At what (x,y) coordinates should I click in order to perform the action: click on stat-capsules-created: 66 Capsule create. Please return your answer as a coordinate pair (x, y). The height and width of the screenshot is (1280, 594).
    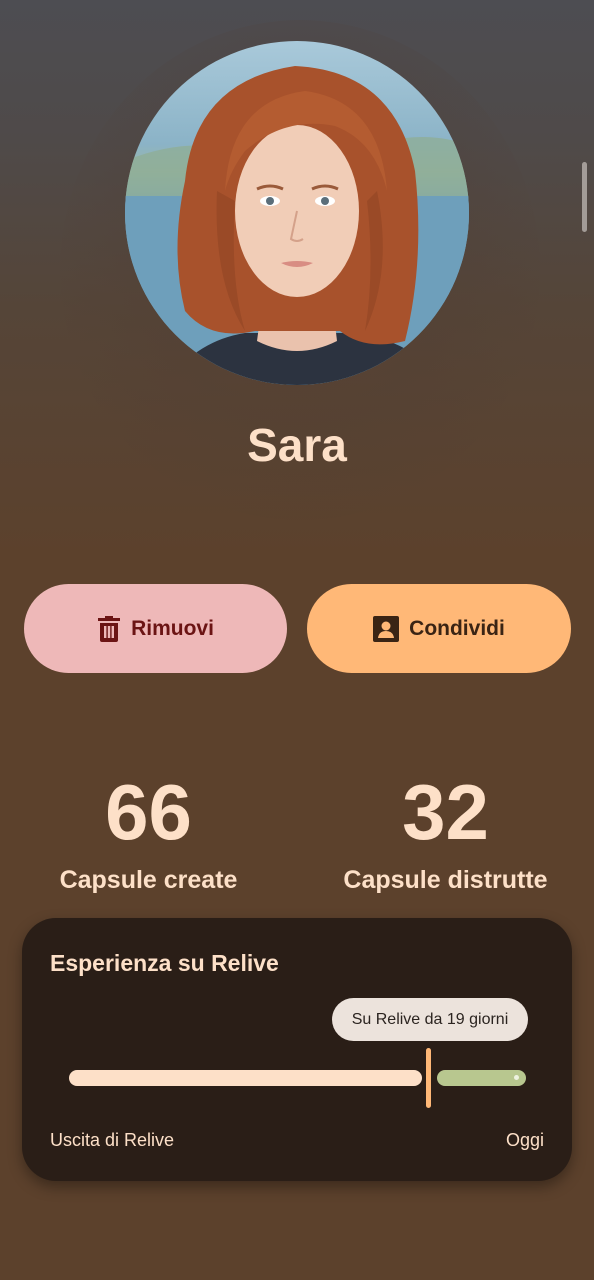
    Looking at the image, I should click on (148, 832).